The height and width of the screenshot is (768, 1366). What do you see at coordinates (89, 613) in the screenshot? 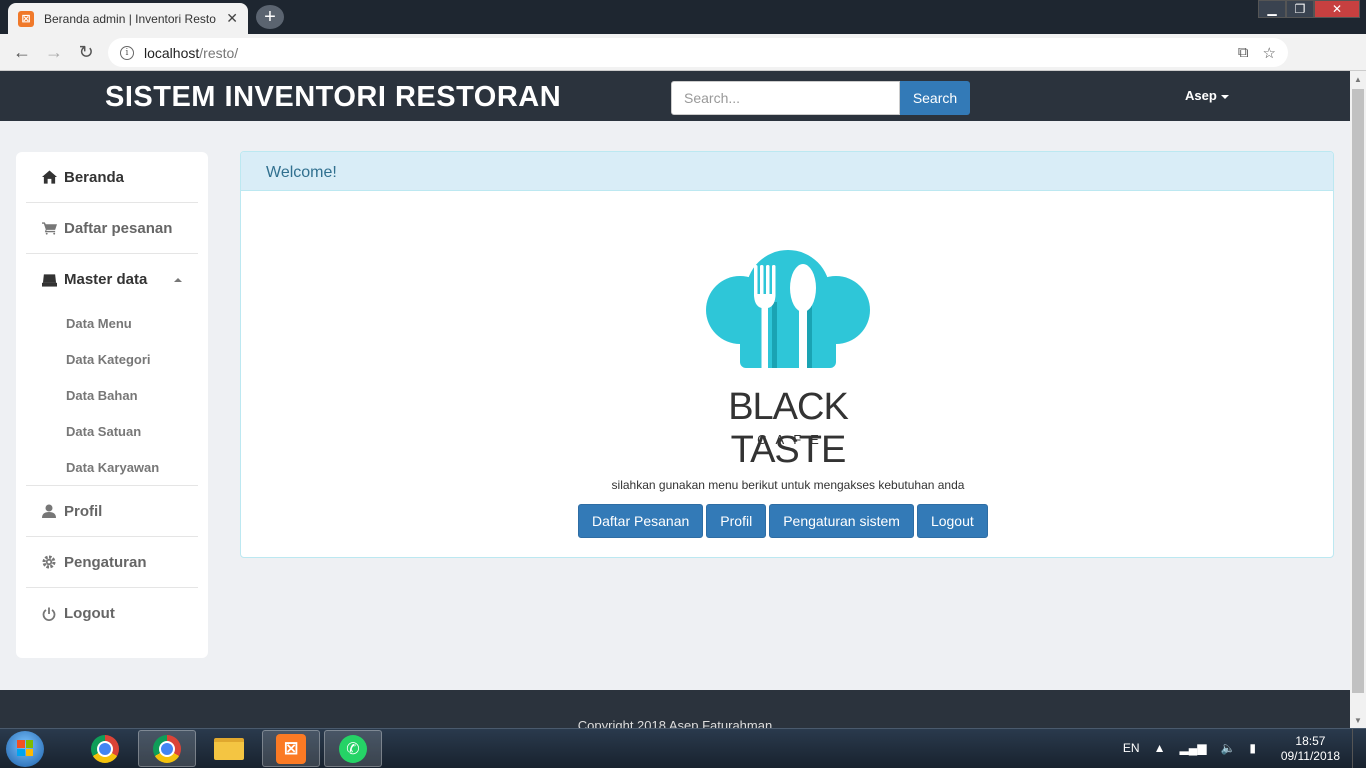
I see `sidebar-item-label: Logout` at bounding box center [89, 613].